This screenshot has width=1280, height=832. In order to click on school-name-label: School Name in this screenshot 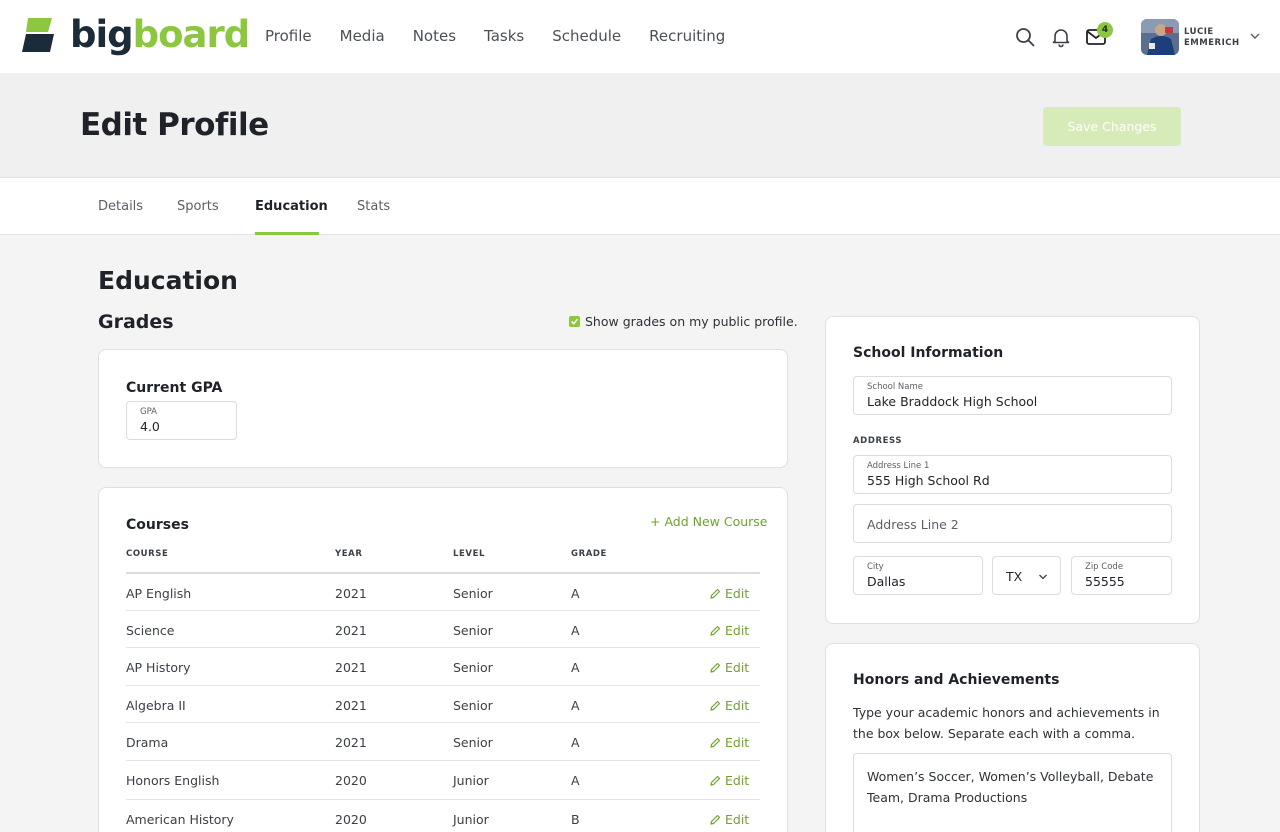, I will do `click(895, 387)`.